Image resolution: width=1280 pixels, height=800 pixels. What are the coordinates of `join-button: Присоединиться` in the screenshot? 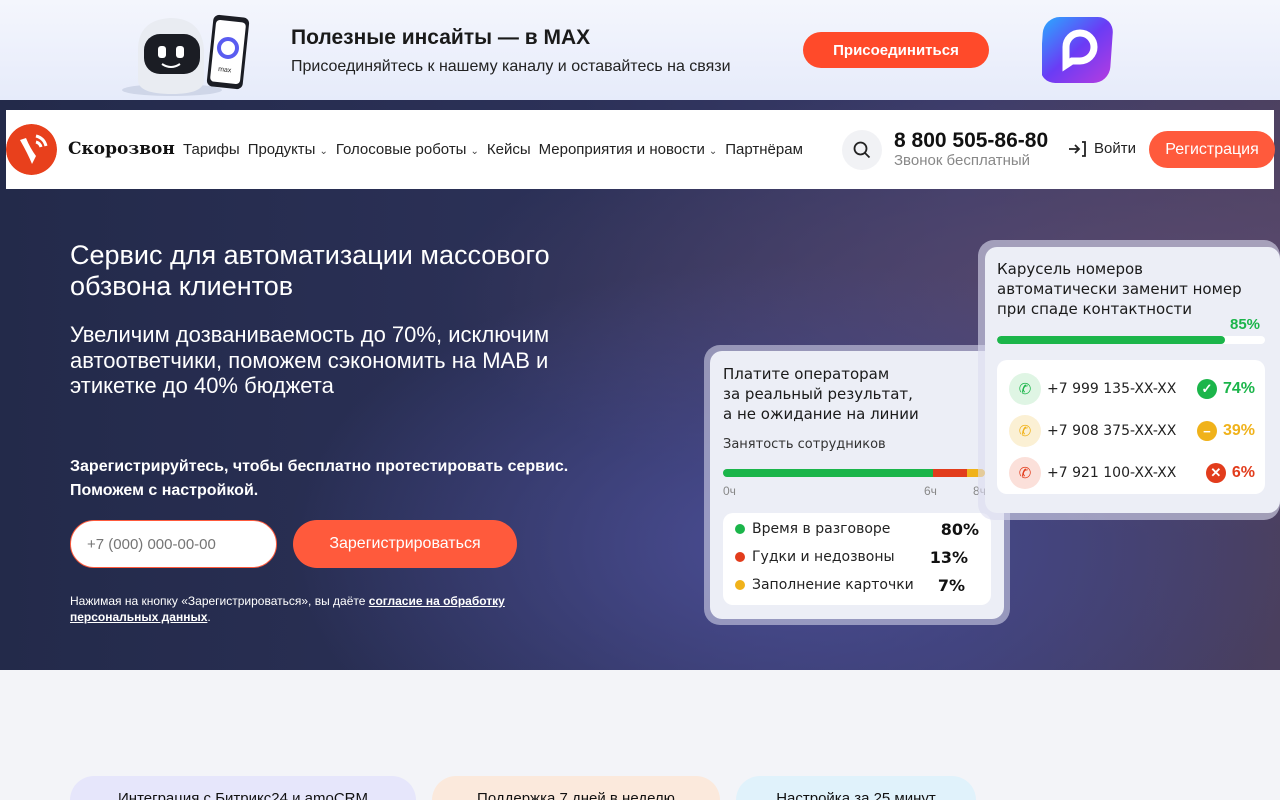 It's located at (896, 50).